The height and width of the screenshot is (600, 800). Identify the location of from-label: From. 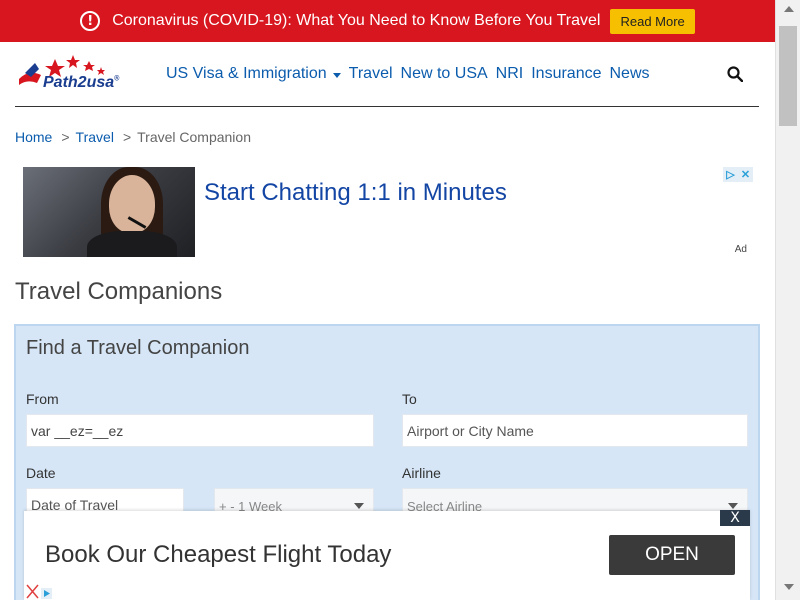
(42, 399).